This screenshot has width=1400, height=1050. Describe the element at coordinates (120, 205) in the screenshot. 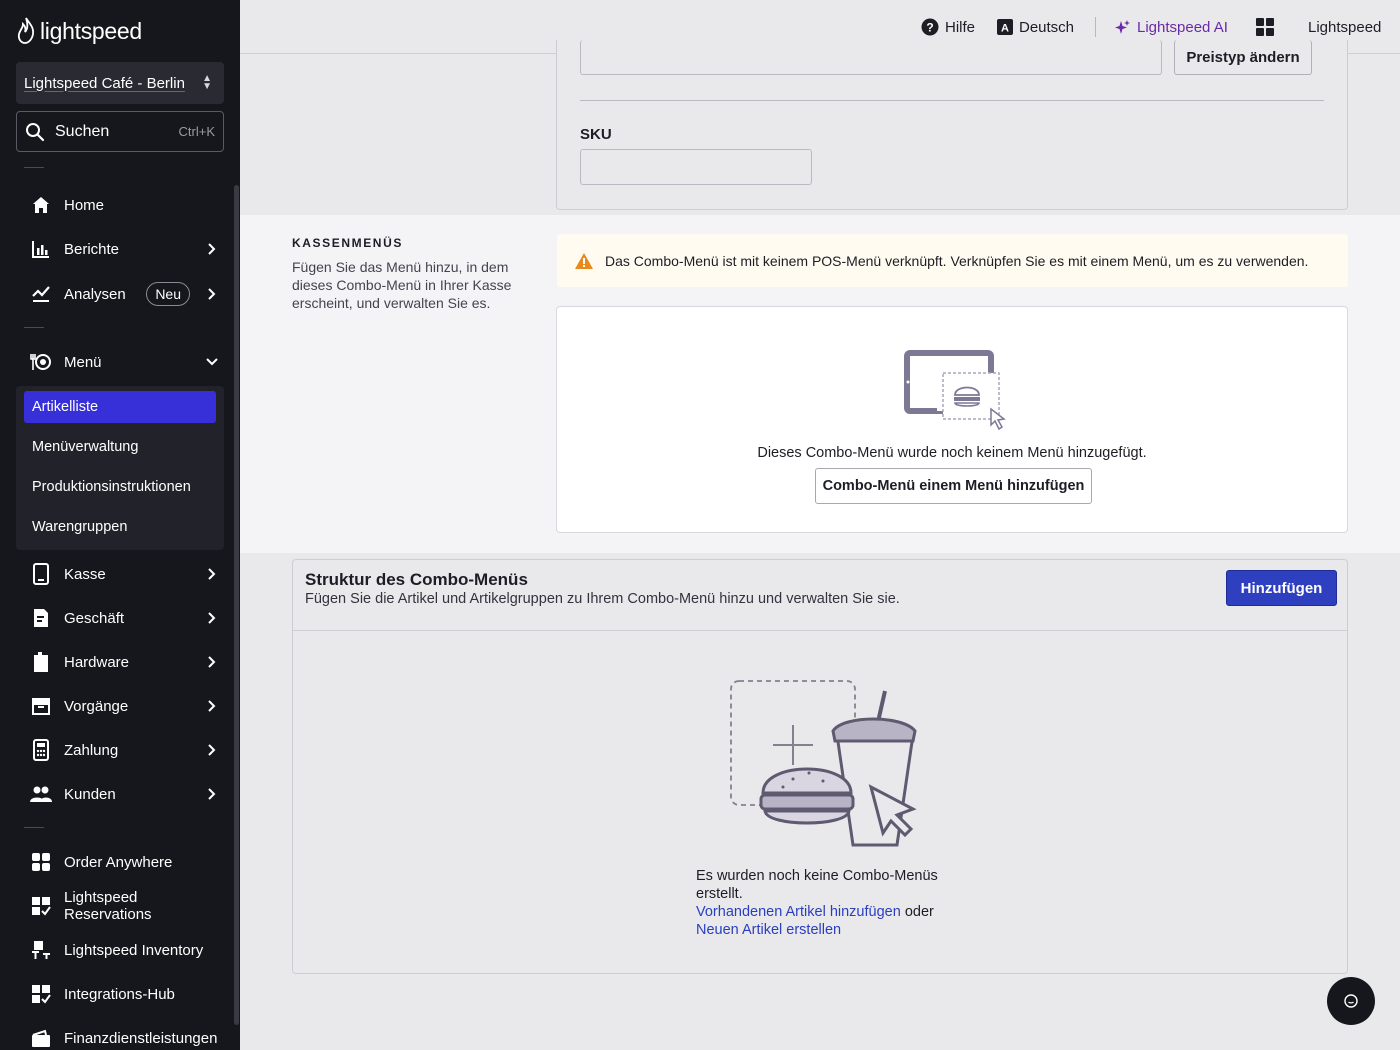

I see `sidebar-item-home: Home` at that location.